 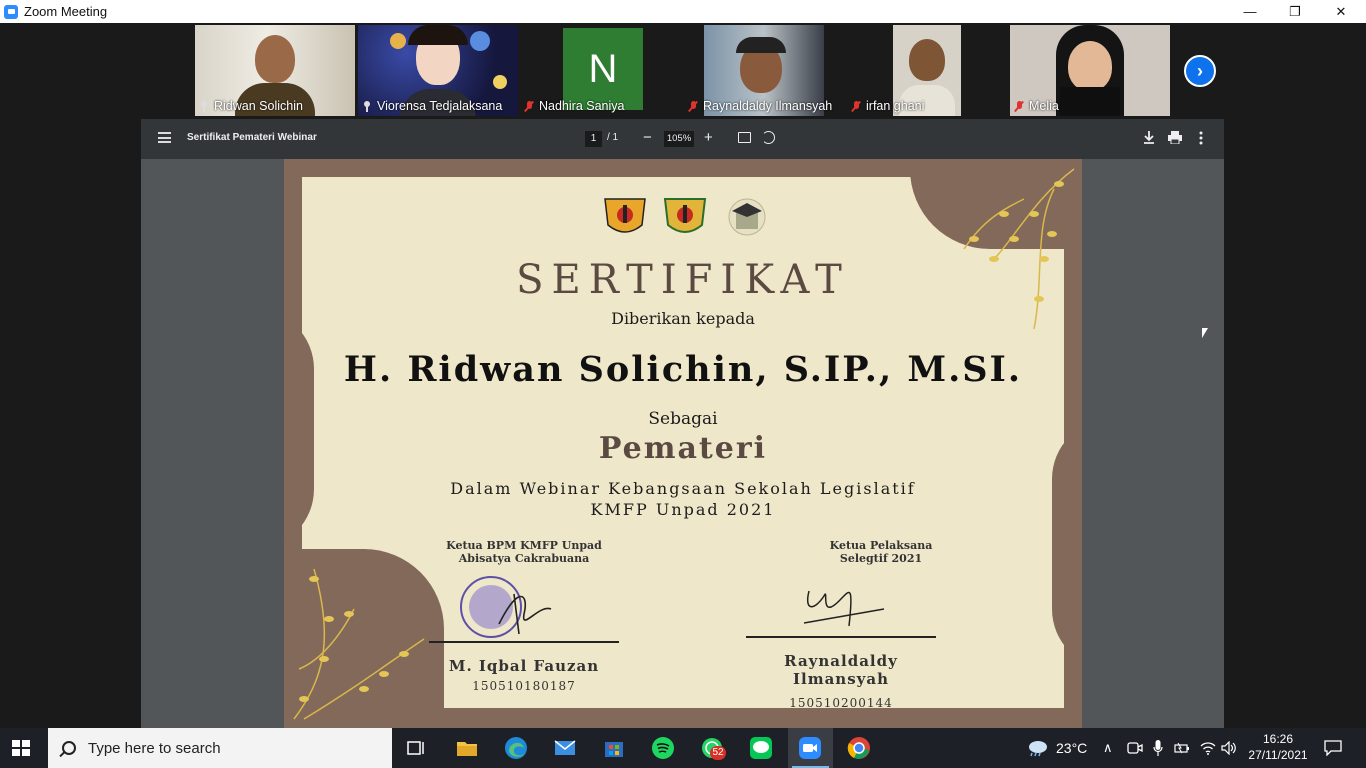 What do you see at coordinates (744, 137) in the screenshot?
I see `fit-page-icon` at bounding box center [744, 137].